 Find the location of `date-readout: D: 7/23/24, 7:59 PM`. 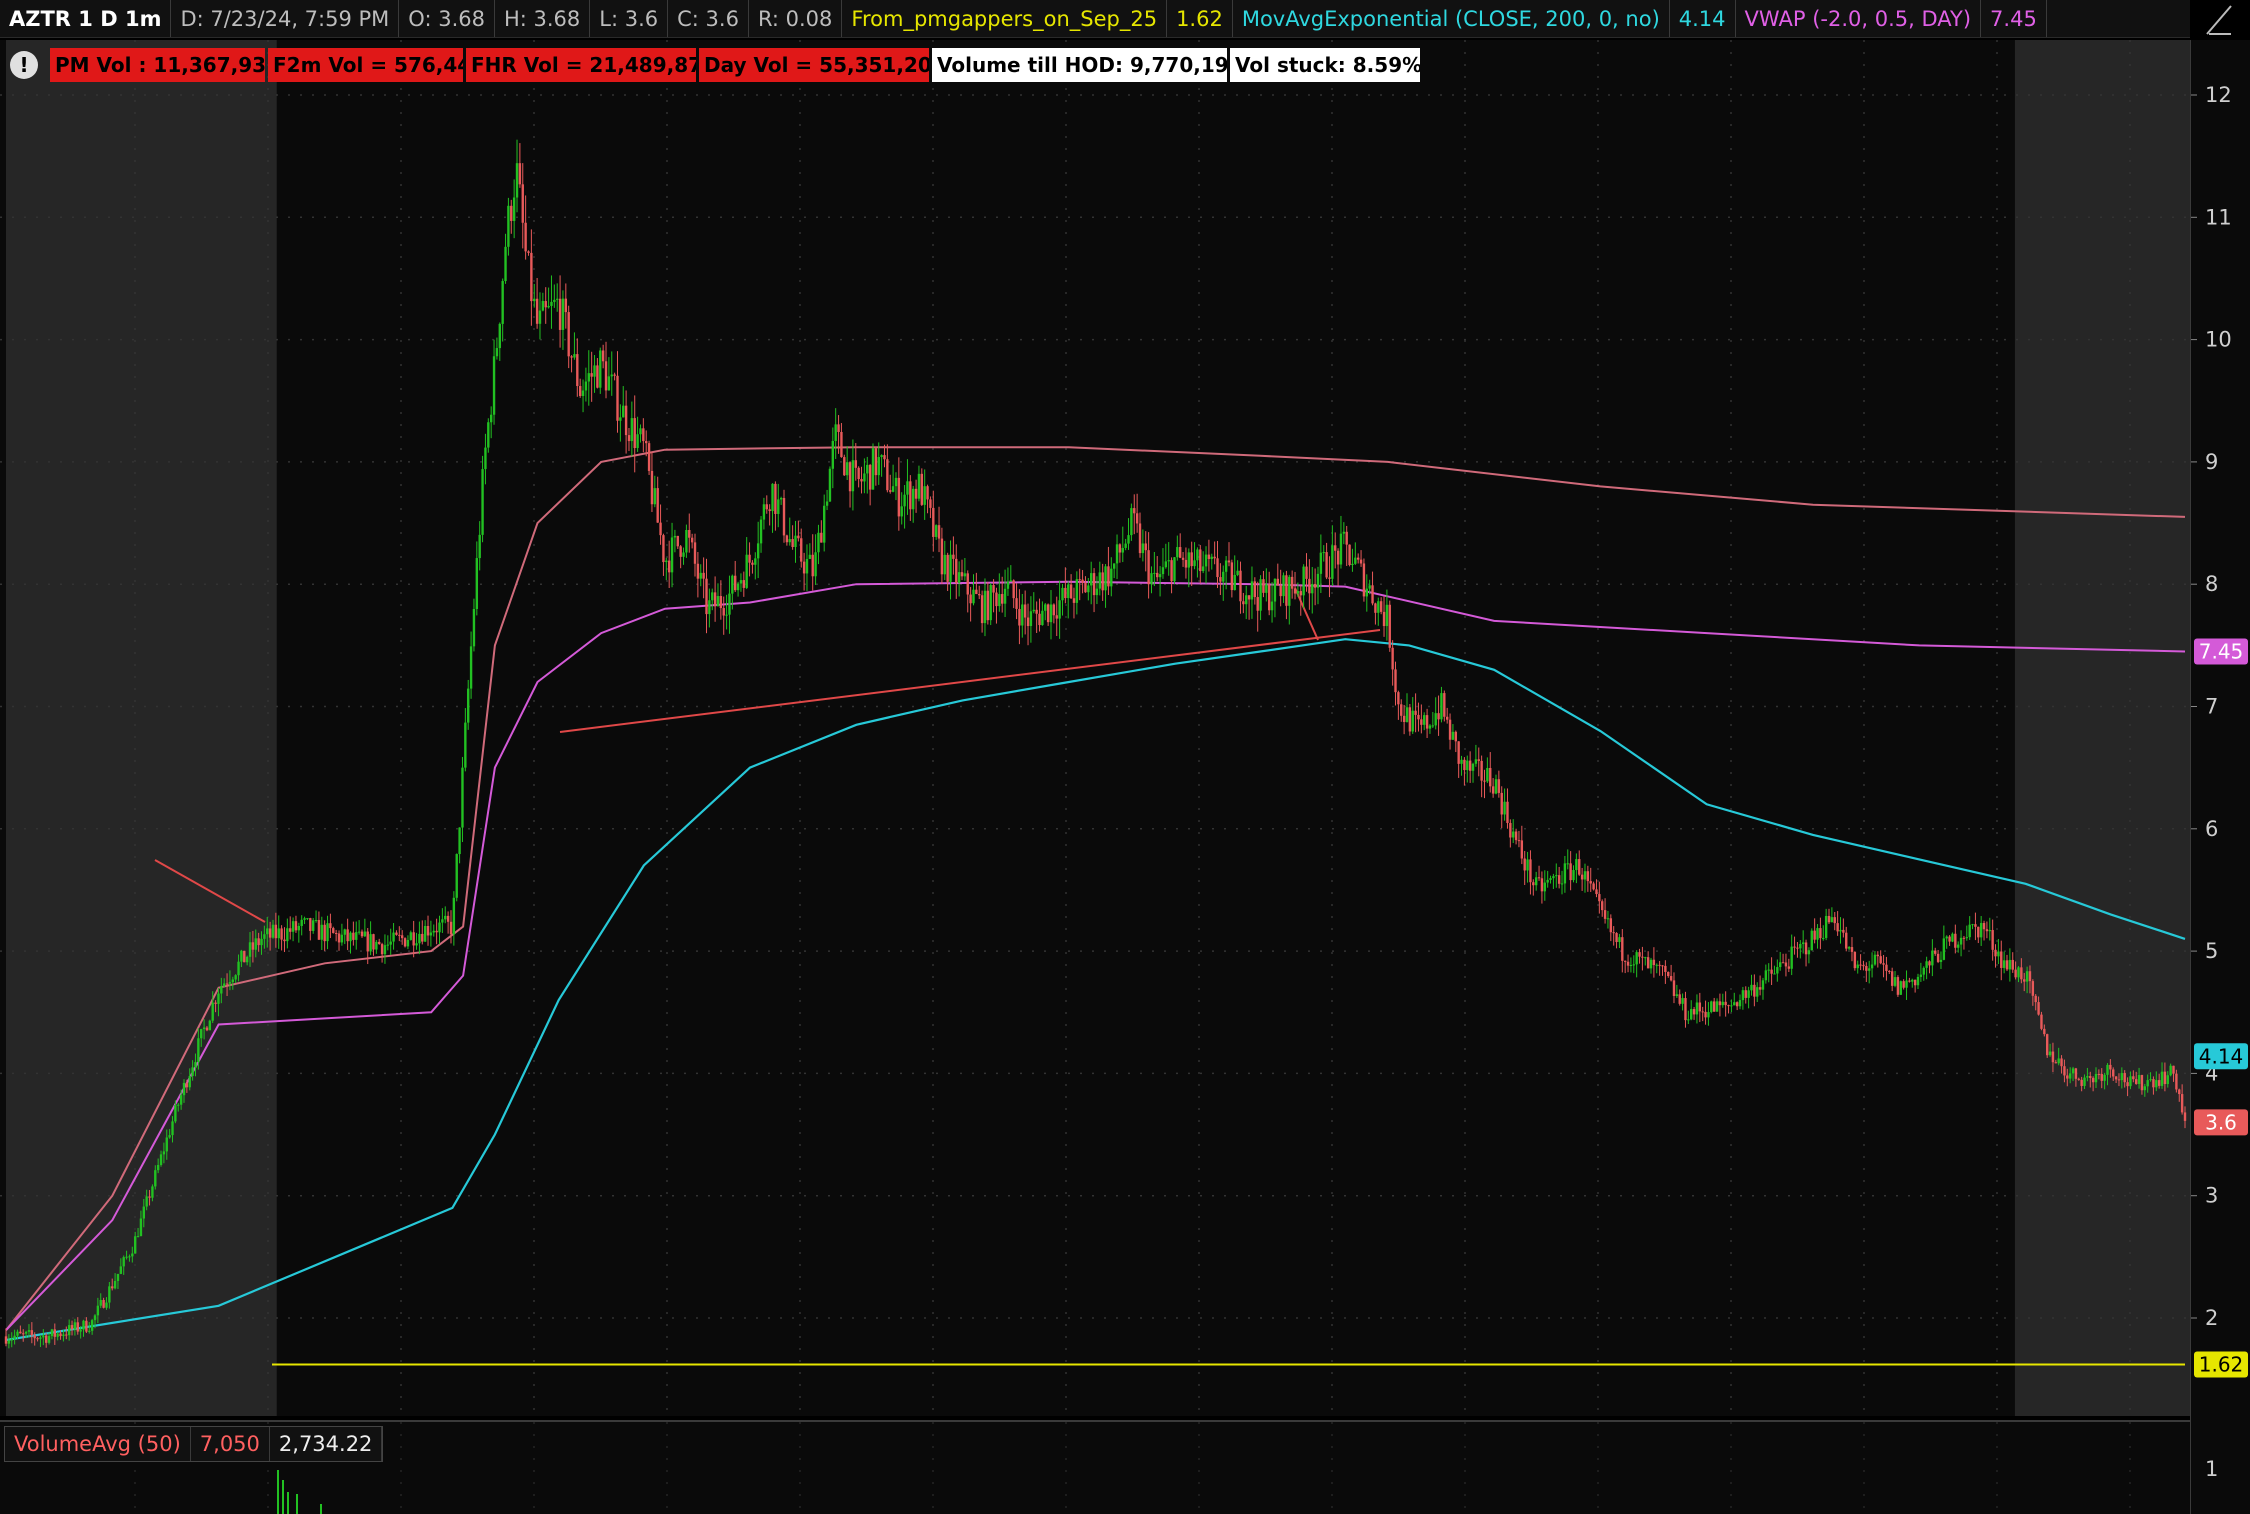

date-readout: D: 7/23/24, 7:59 PM is located at coordinates (285, 18).